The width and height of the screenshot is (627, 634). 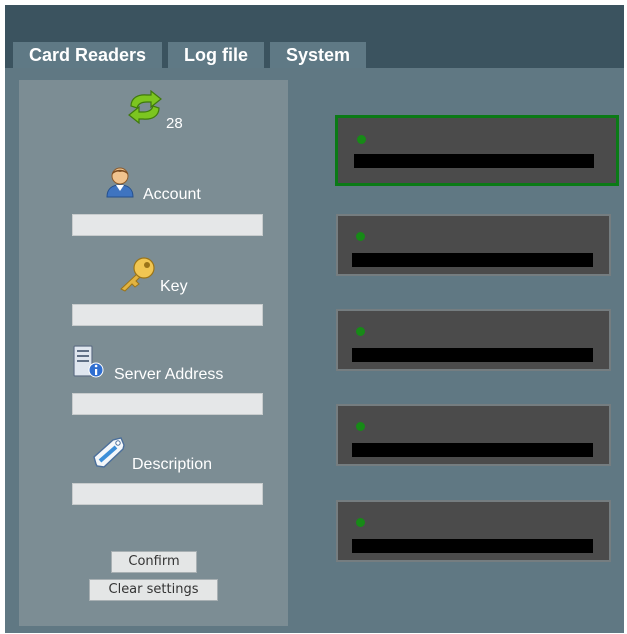 What do you see at coordinates (174, 123) in the screenshot?
I see `refresh-count: 28` at bounding box center [174, 123].